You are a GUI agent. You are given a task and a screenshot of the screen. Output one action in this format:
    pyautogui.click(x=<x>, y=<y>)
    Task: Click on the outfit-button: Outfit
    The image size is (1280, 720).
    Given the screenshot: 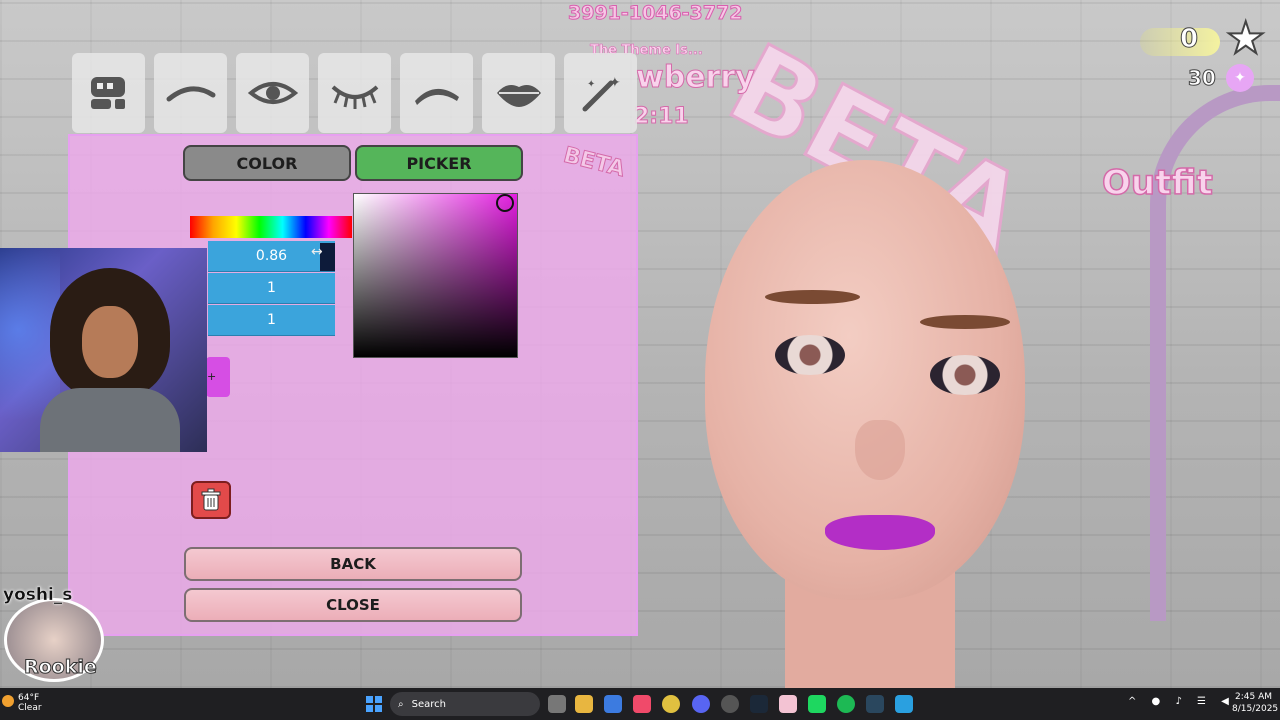 What is the action you would take?
    pyautogui.click(x=1157, y=183)
    